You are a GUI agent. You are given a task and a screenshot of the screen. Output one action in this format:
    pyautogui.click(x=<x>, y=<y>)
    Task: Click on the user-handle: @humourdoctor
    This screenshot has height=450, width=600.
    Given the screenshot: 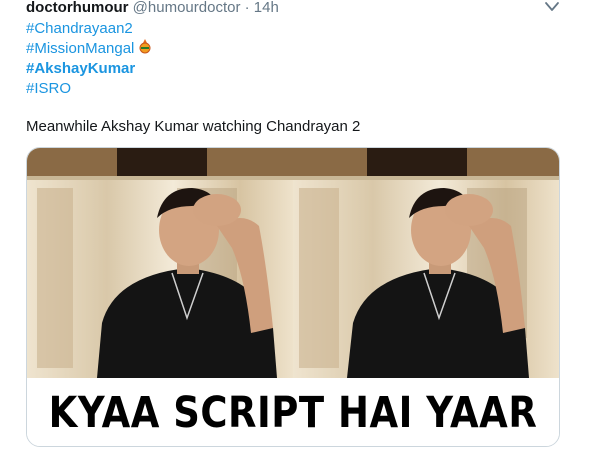 What is the action you would take?
    pyautogui.click(x=187, y=8)
    